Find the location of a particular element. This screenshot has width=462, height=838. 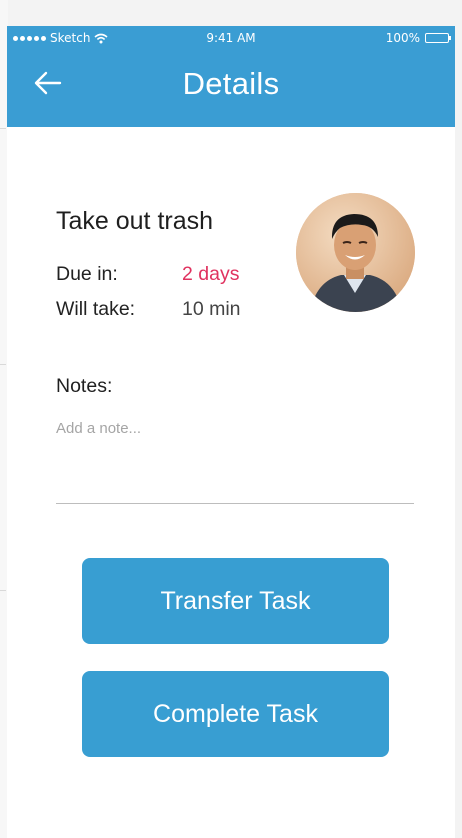

notes-label: Notes: is located at coordinates (84, 386).